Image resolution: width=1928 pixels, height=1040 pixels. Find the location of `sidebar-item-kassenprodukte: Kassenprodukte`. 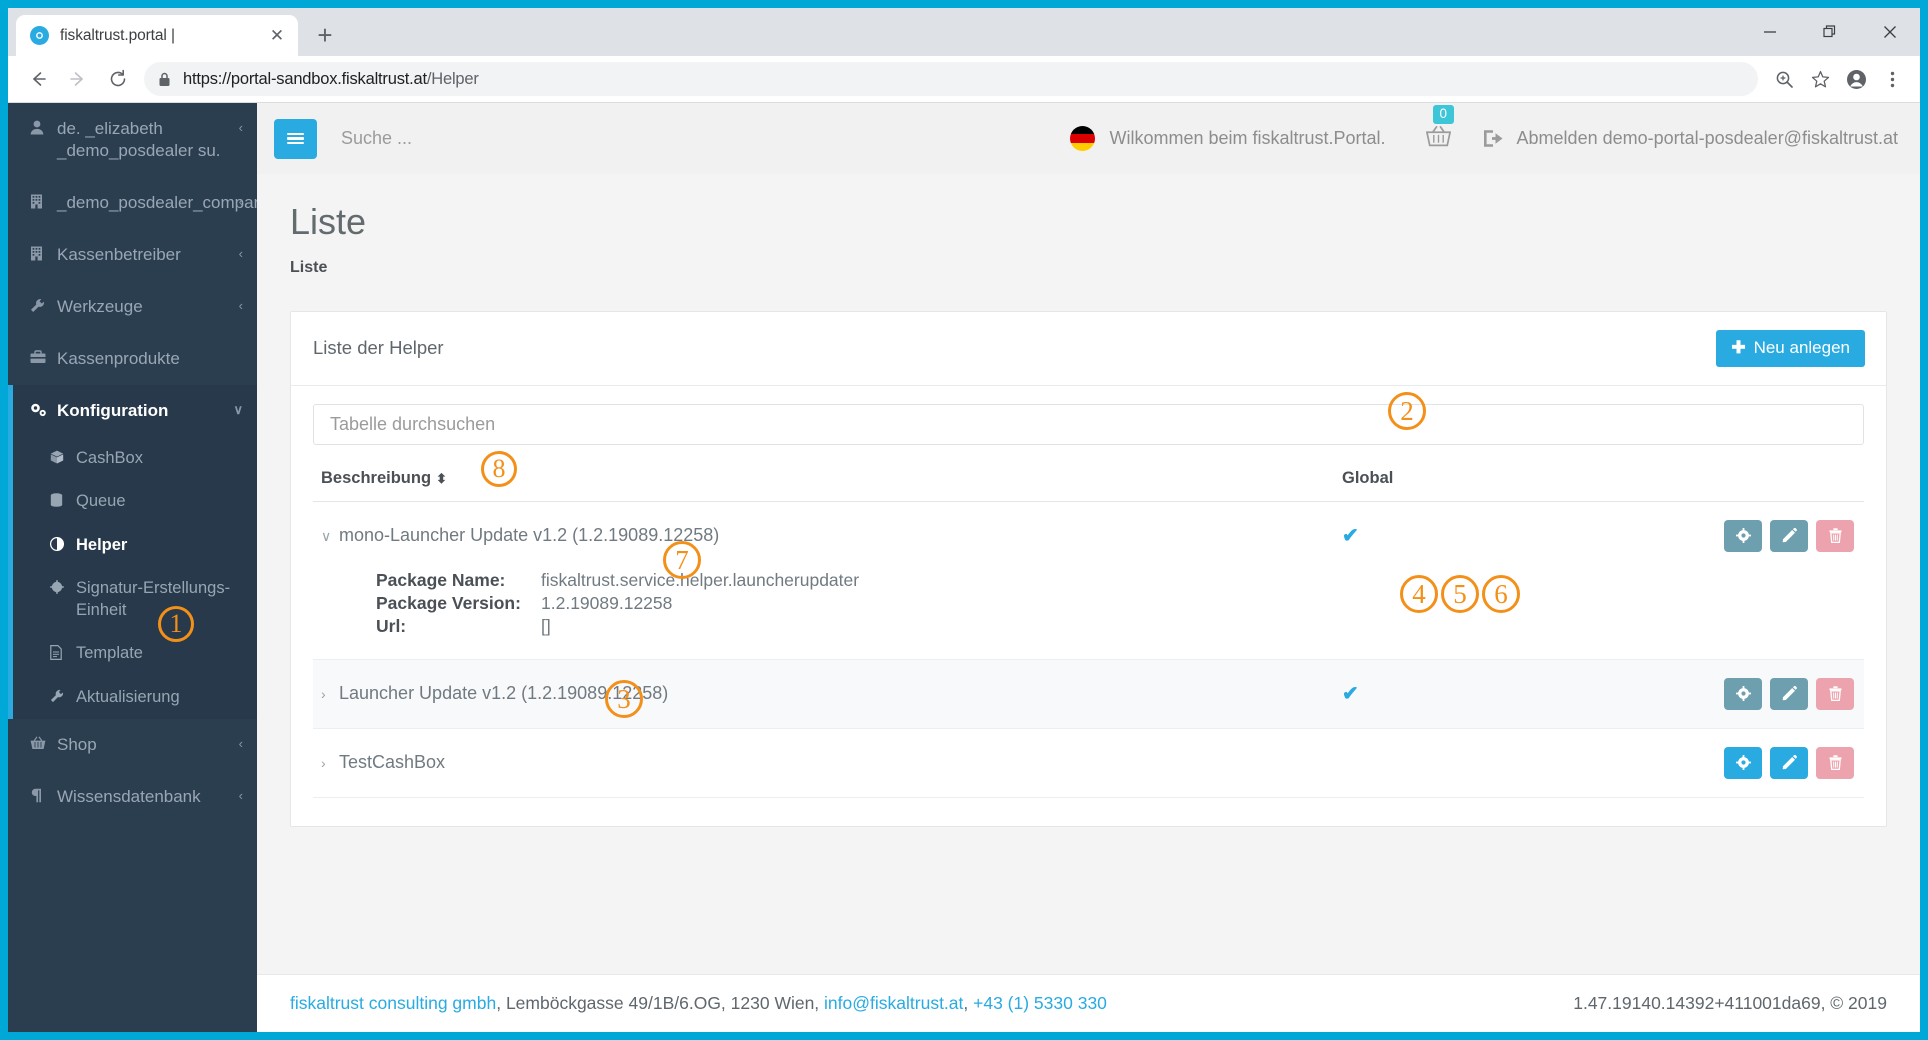

sidebar-item-kassenprodukte: Kassenprodukte is located at coordinates (132, 359).